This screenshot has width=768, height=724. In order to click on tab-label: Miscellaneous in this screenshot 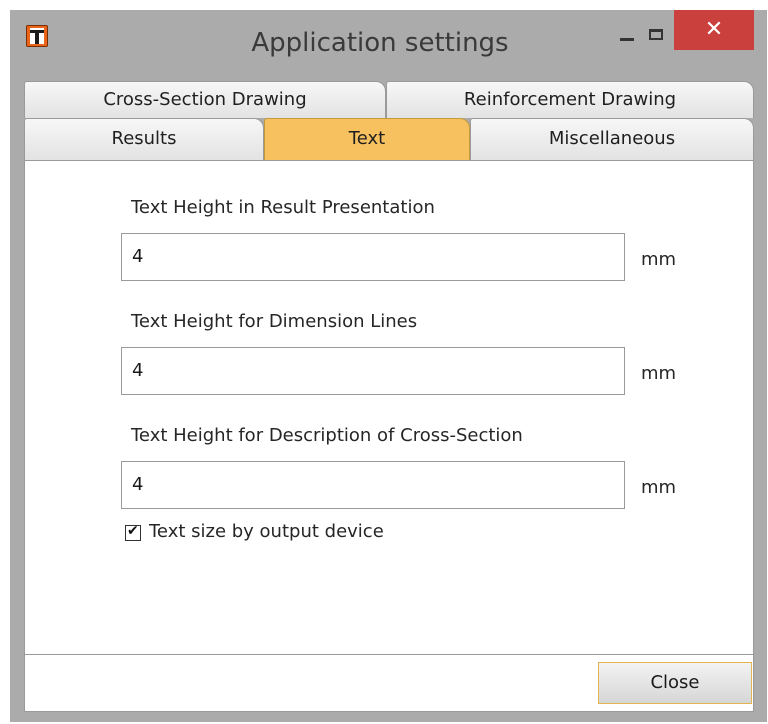, I will do `click(612, 138)`.